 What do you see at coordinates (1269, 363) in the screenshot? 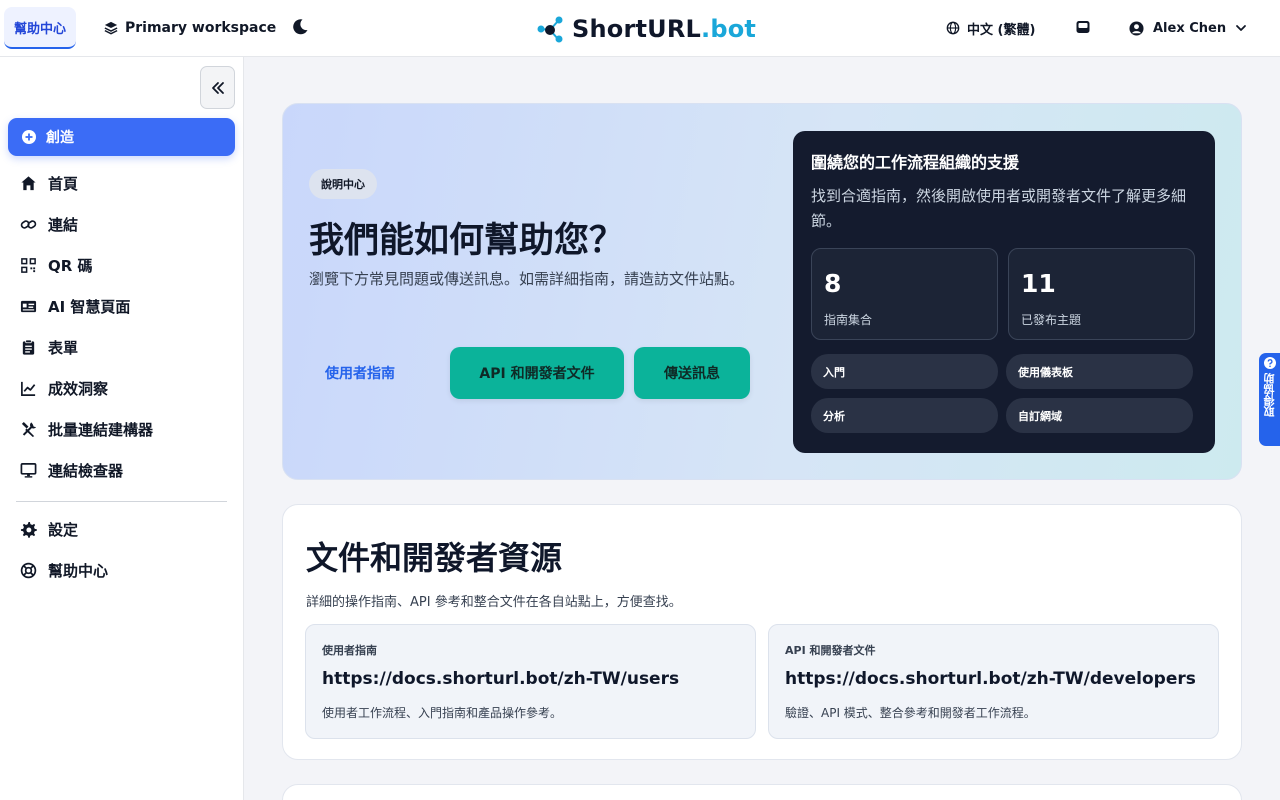
I see `question-circle-icon` at bounding box center [1269, 363].